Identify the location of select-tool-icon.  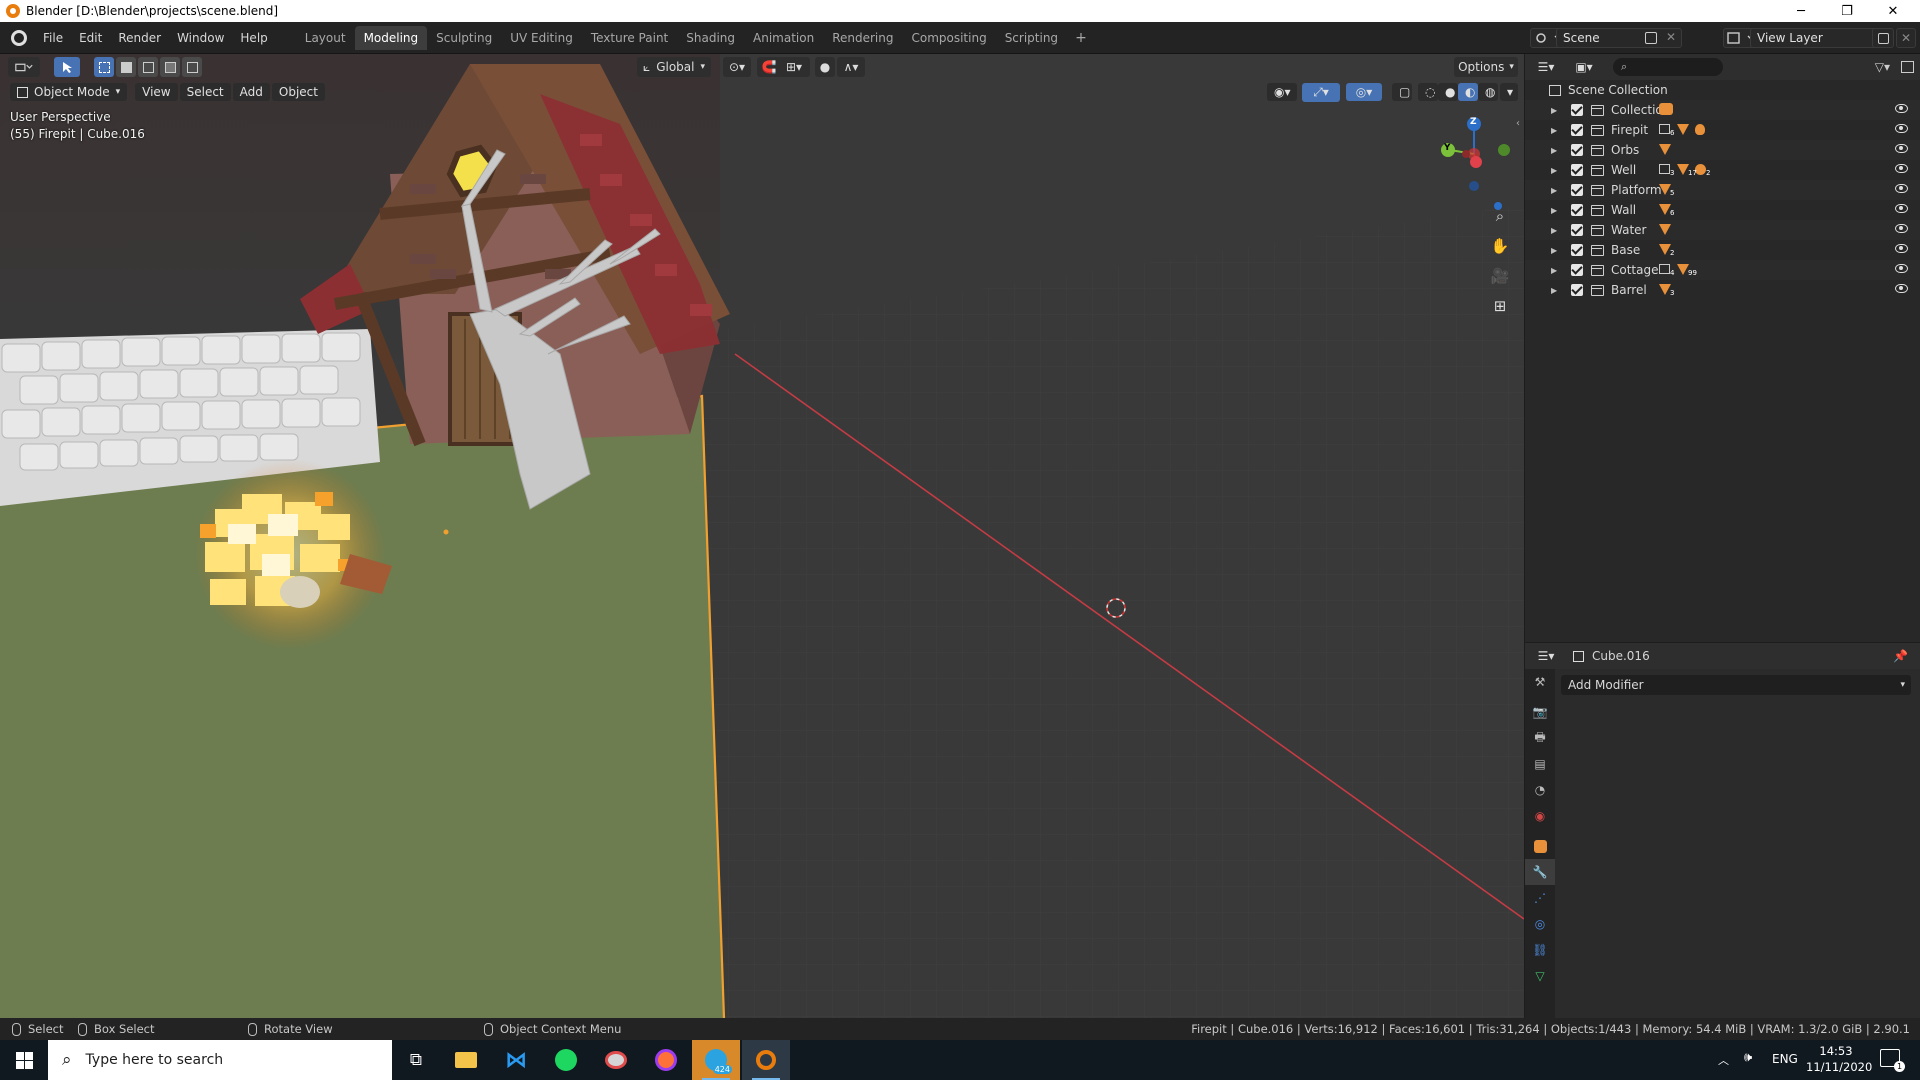
(67, 67).